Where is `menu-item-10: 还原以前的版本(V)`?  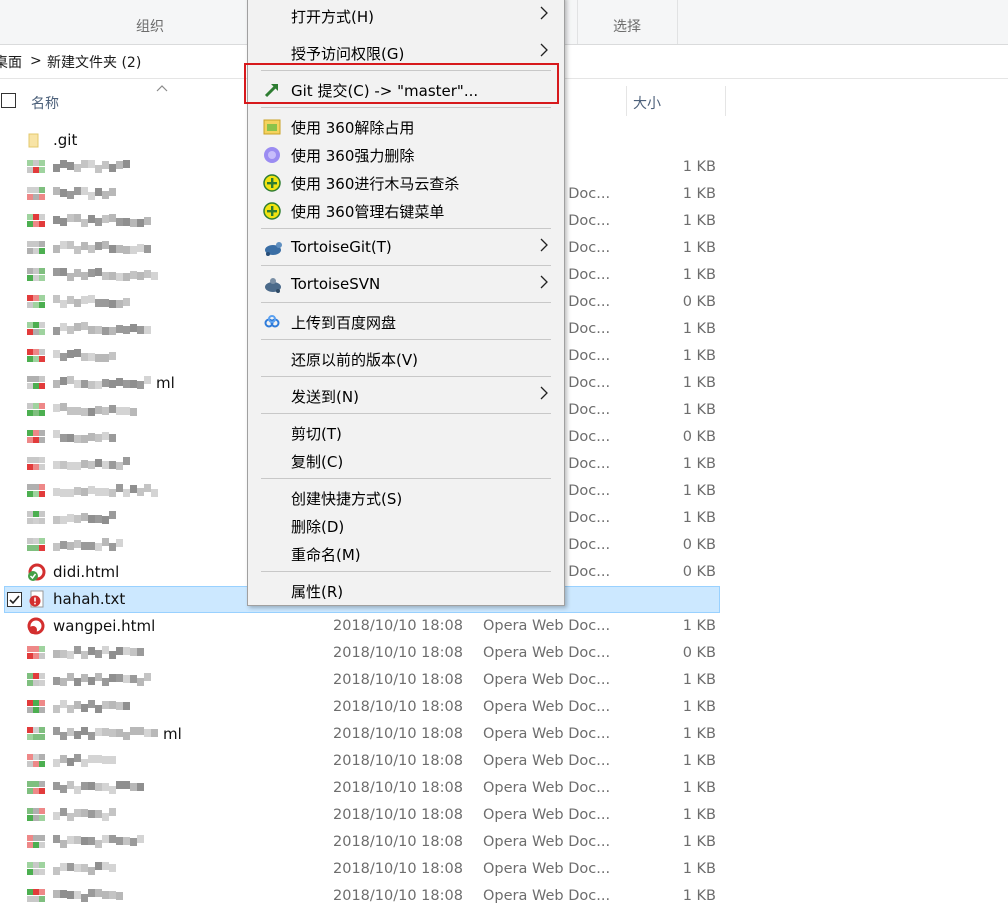
menu-item-10: 还原以前的版本(V) is located at coordinates (405, 359).